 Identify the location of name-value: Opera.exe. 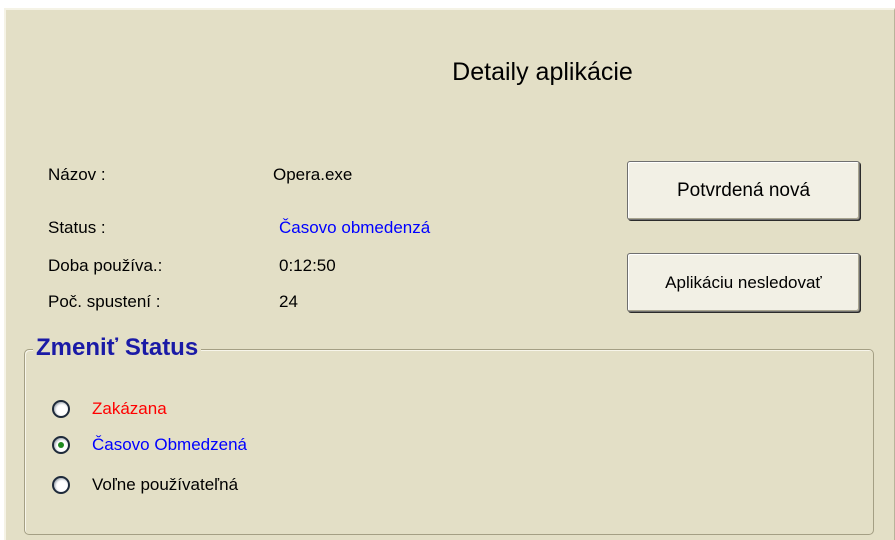
(313, 174).